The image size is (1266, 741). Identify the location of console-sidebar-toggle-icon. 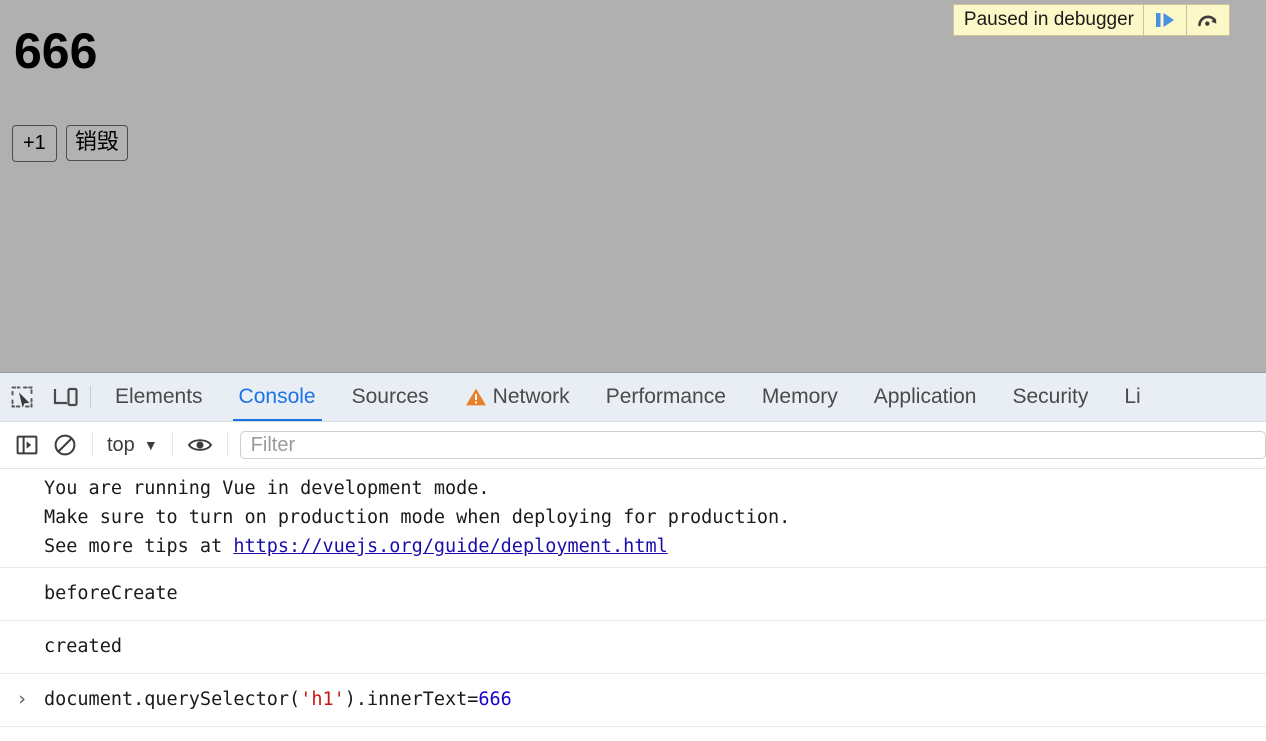
(27, 445).